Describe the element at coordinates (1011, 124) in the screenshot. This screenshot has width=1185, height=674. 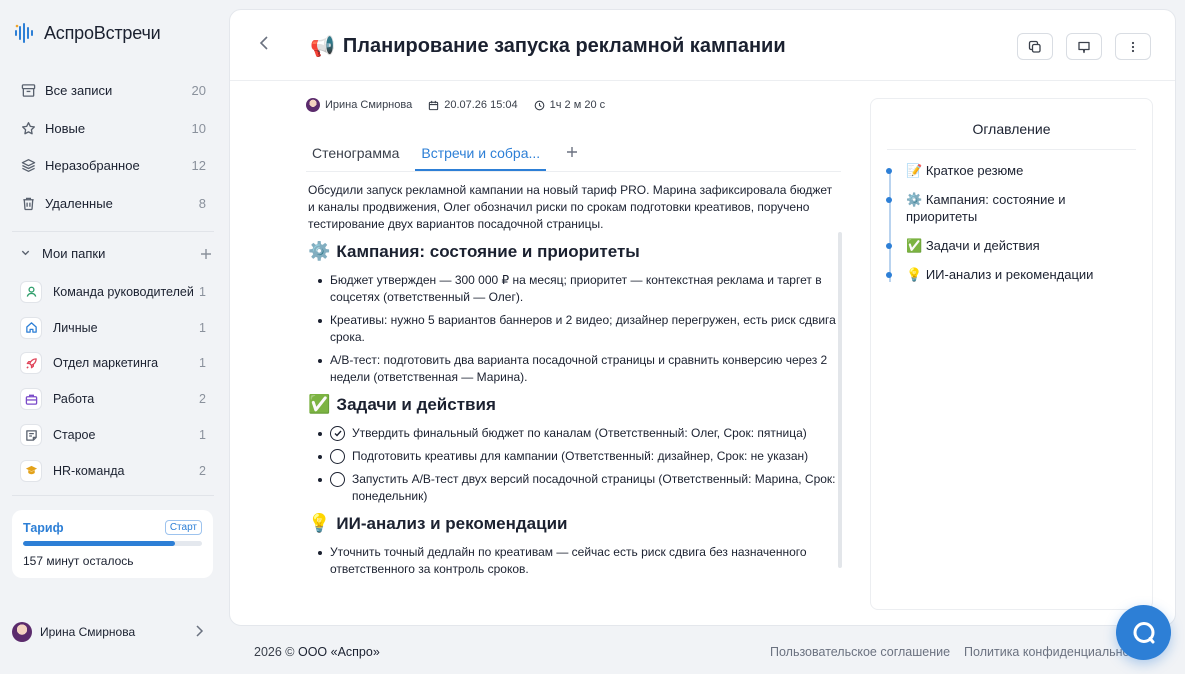
I see `toc-title: Оглавление` at that location.